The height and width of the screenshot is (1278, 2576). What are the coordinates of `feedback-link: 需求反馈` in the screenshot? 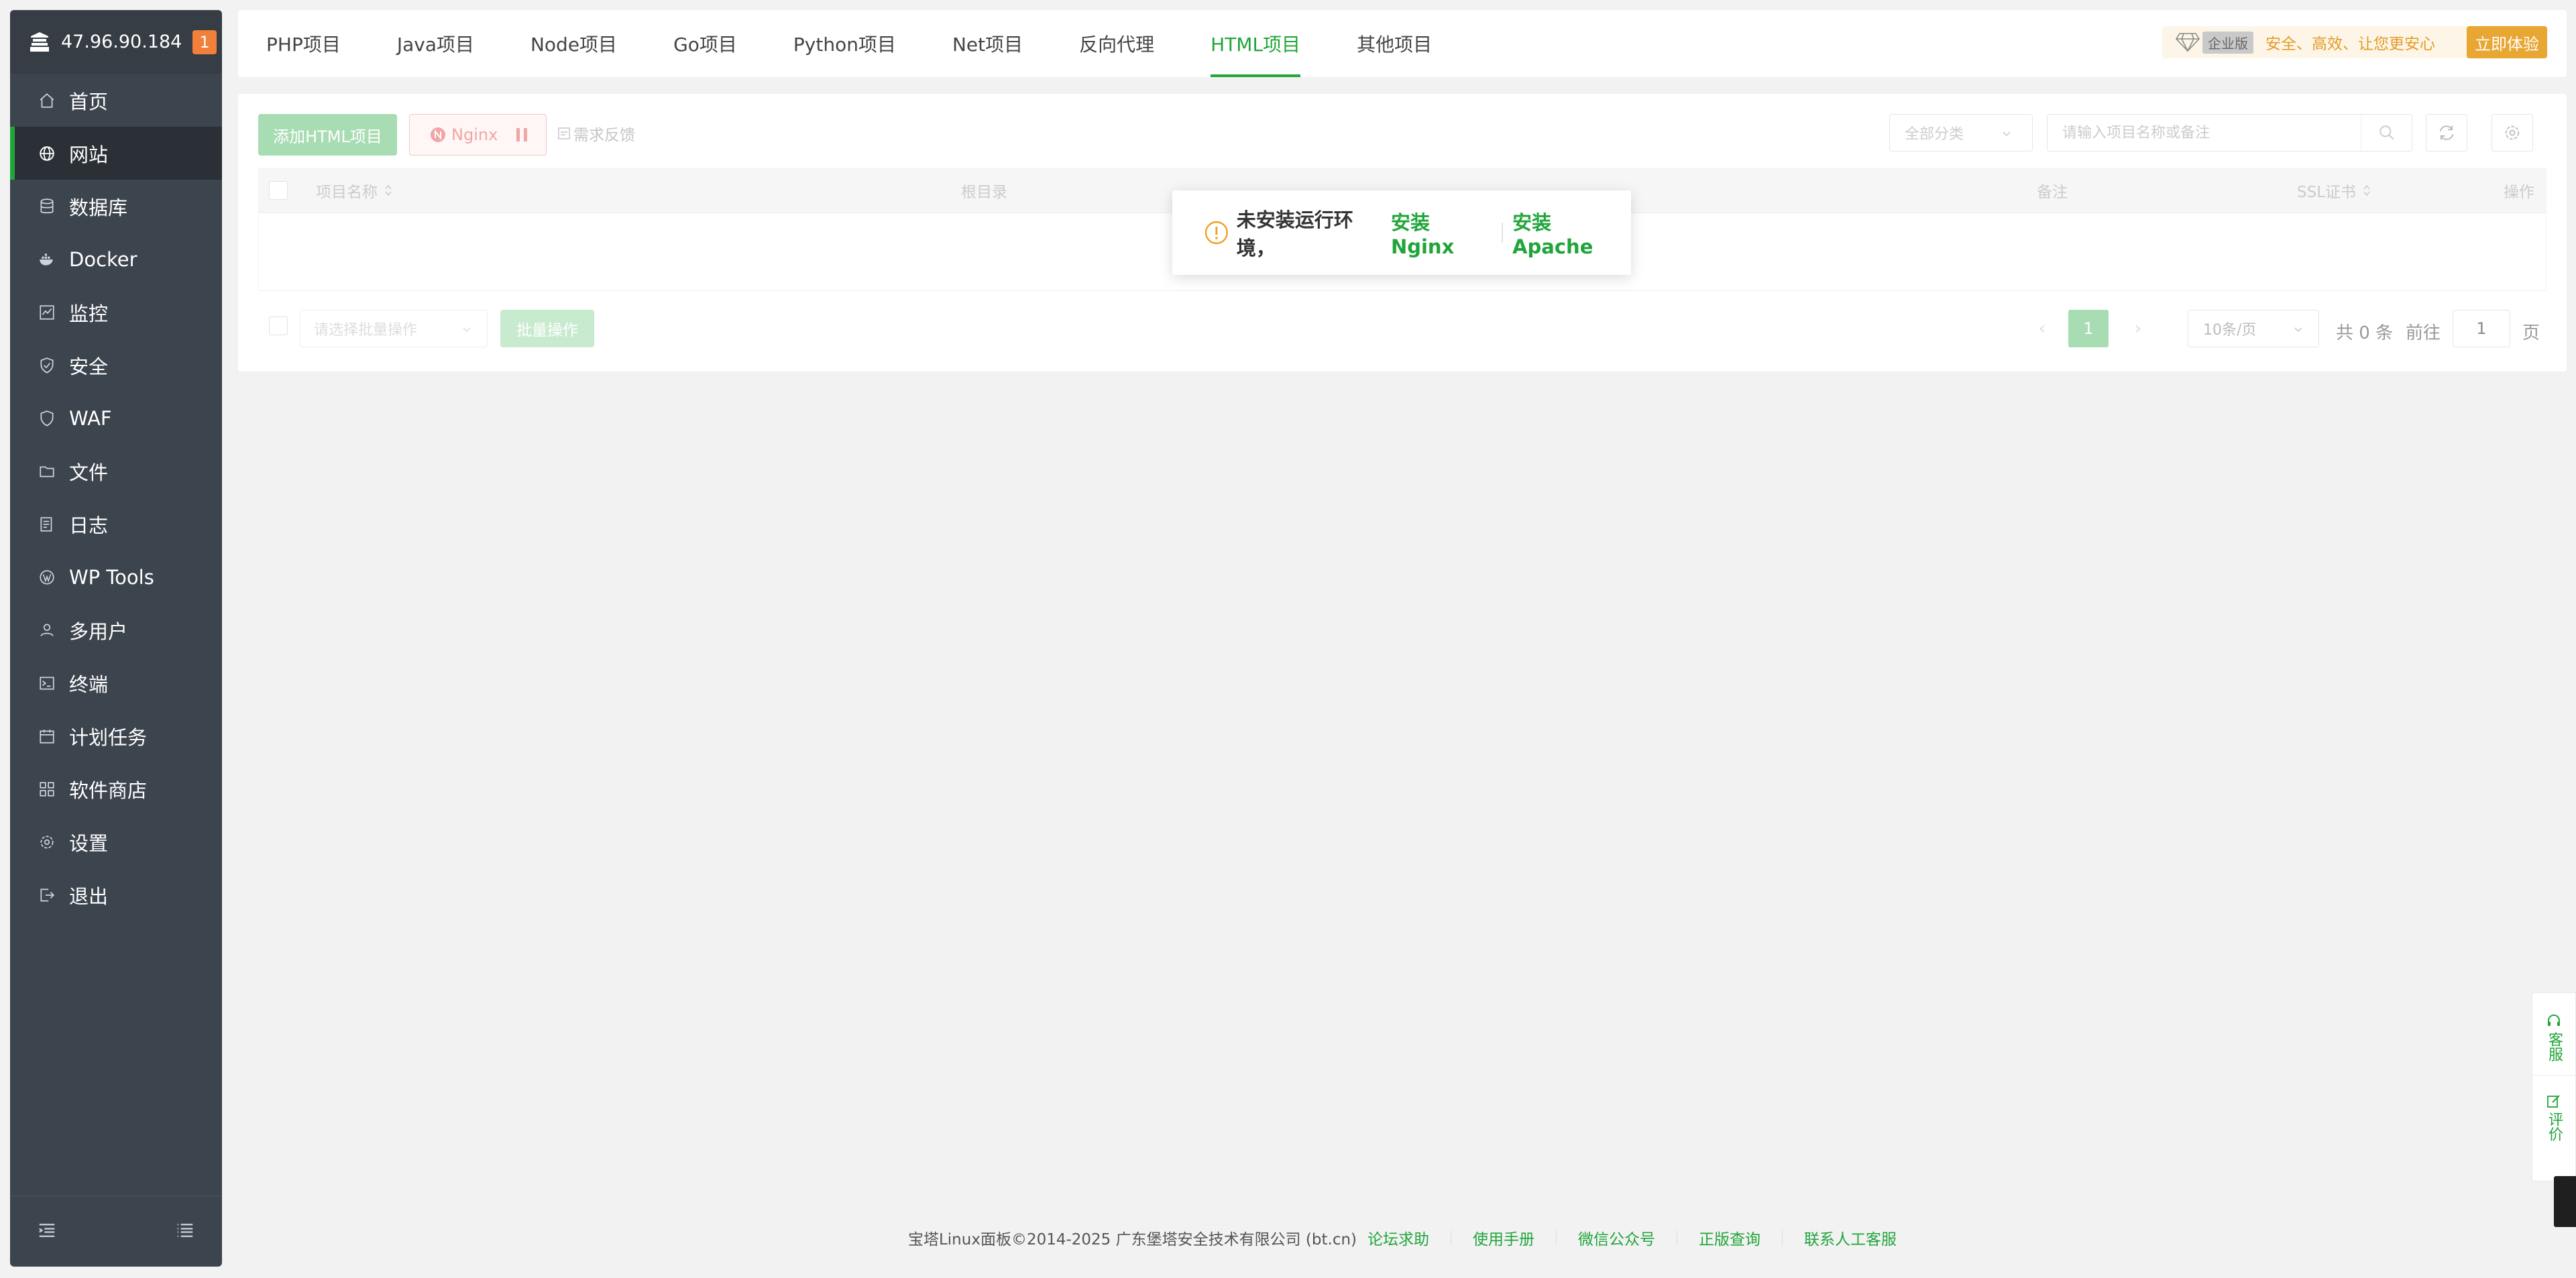 It's located at (596, 133).